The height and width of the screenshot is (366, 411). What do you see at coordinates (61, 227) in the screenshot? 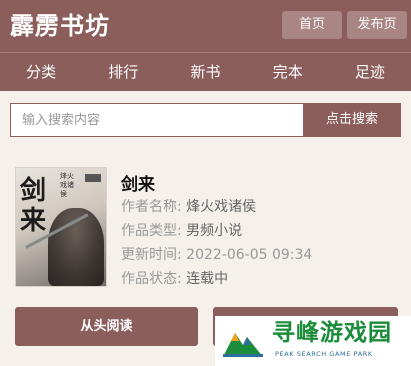
I see `book-cover: 剑来 烽火戏诸侯` at bounding box center [61, 227].